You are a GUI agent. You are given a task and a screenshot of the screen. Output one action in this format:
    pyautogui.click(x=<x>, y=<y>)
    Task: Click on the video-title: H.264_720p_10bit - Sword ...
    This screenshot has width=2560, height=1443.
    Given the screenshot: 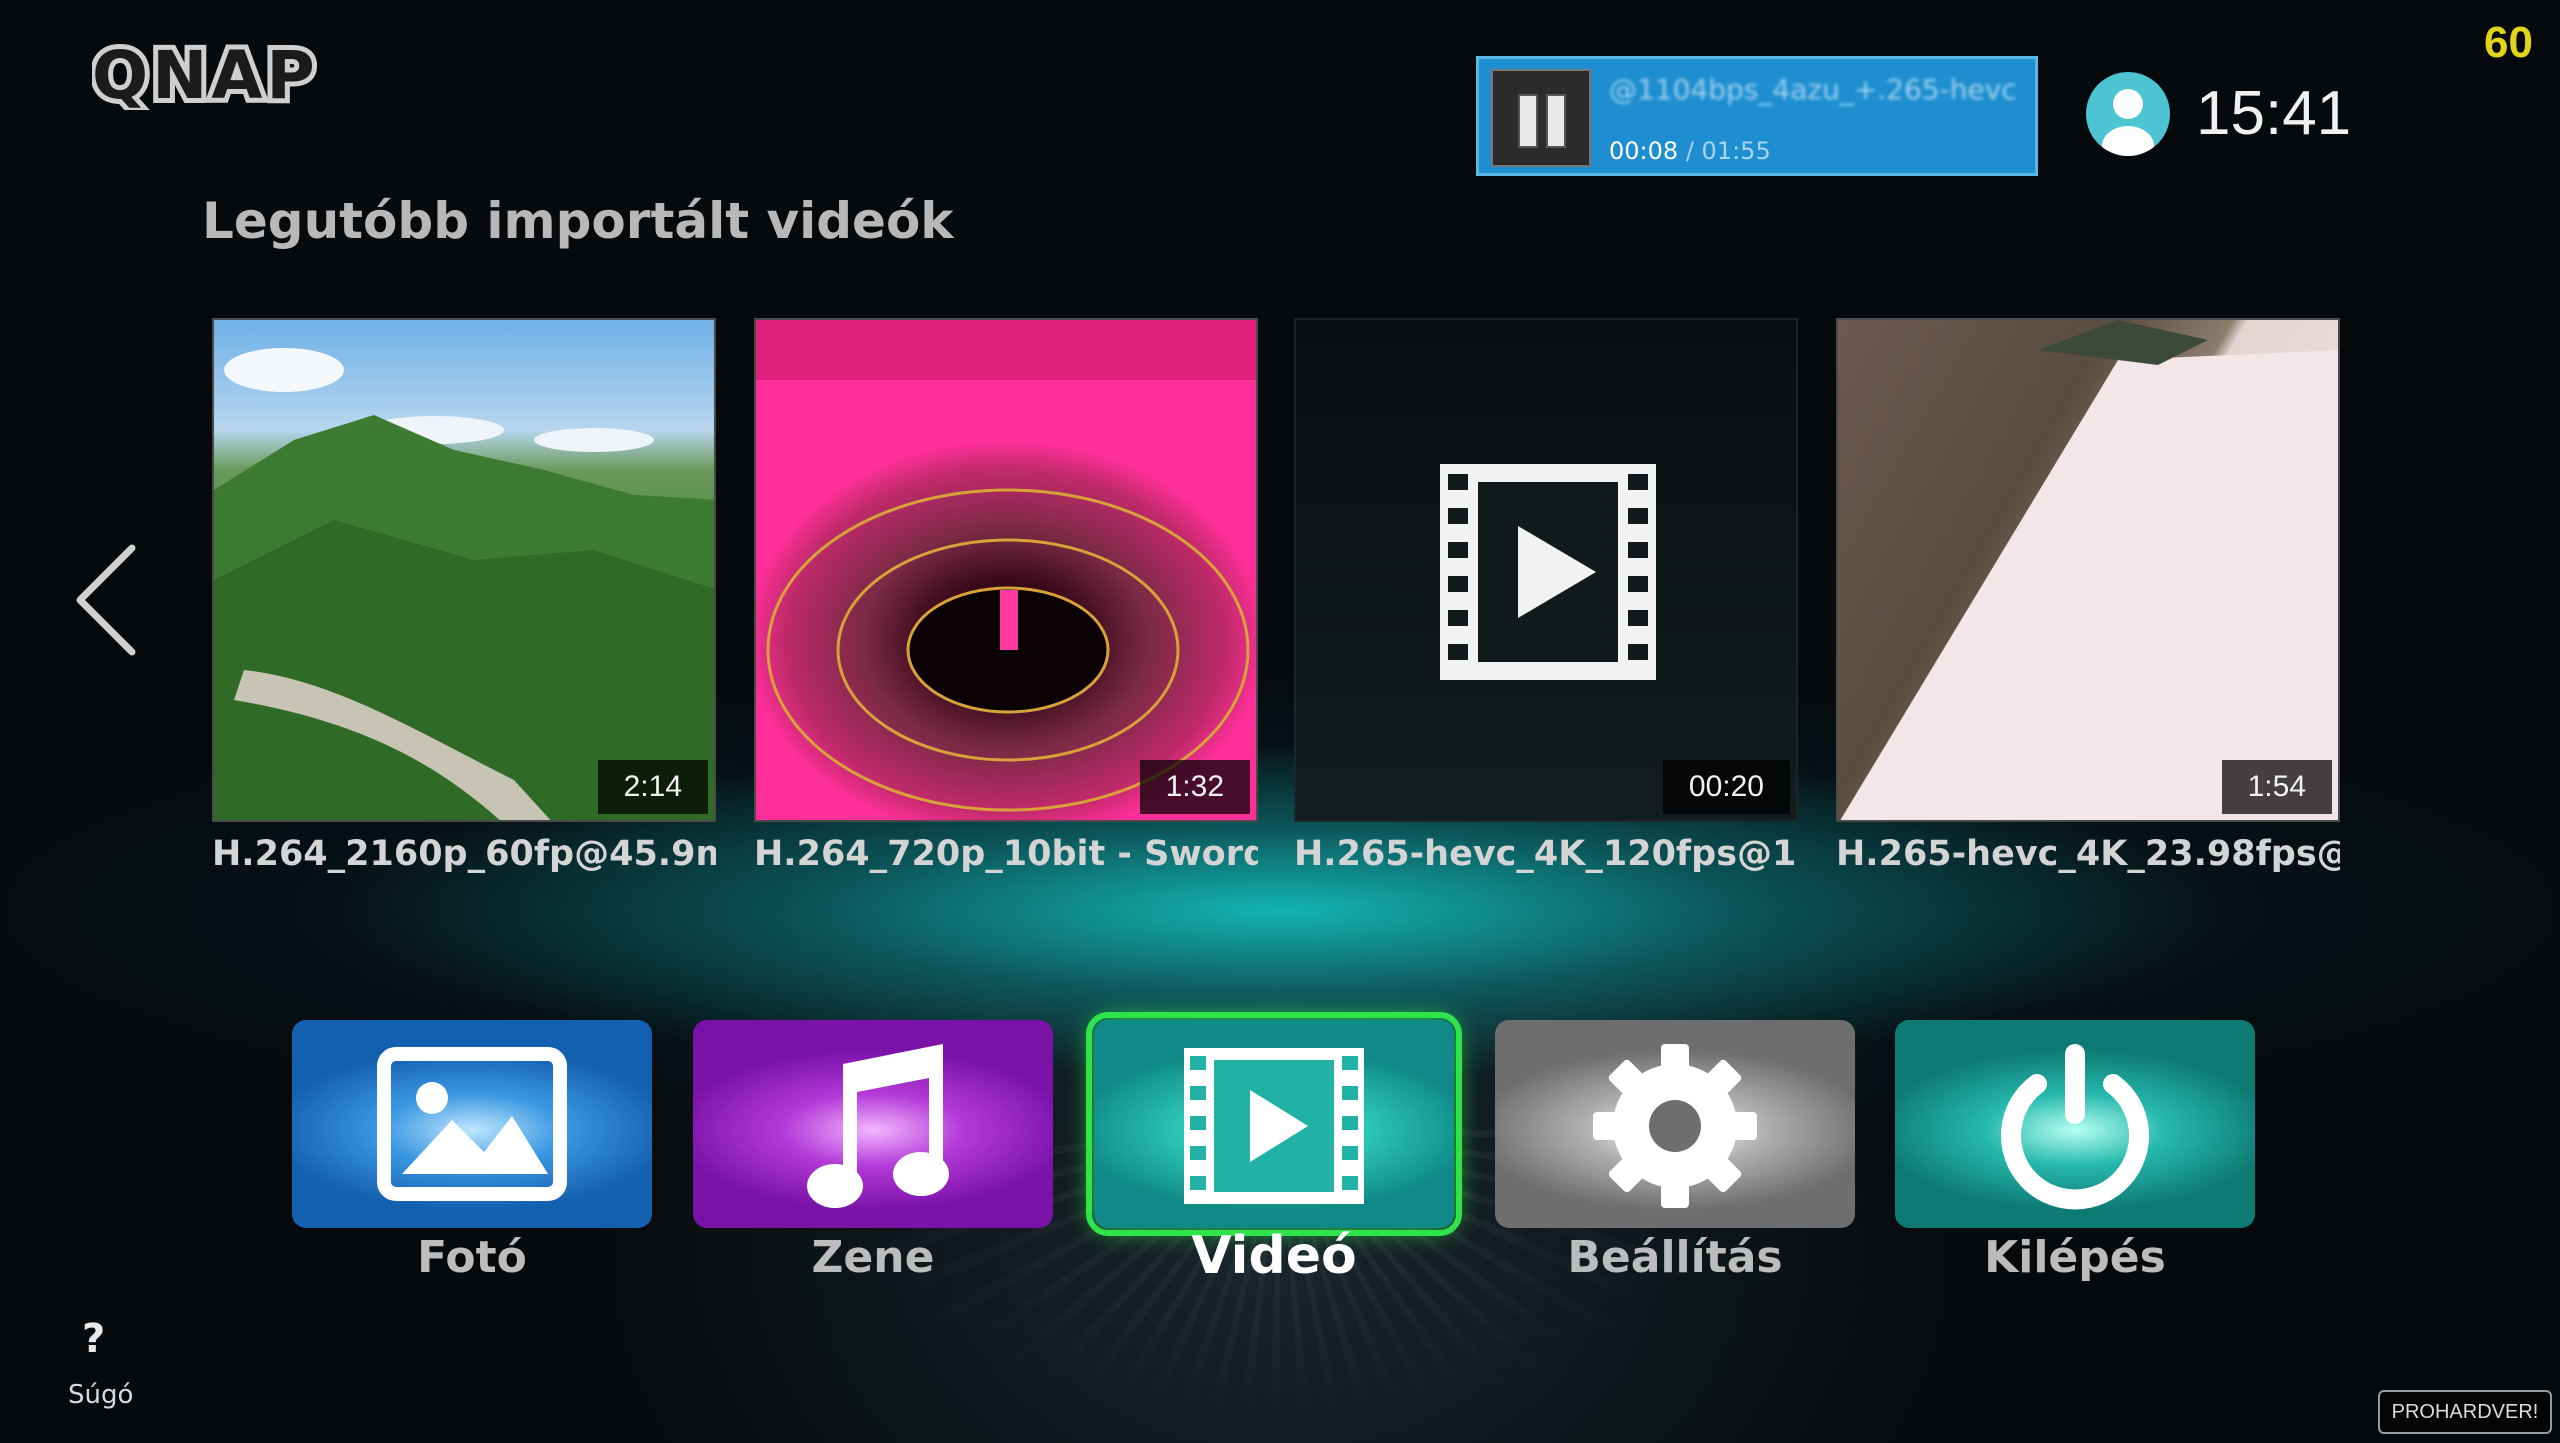 What is the action you would take?
    pyautogui.click(x=1006, y=854)
    